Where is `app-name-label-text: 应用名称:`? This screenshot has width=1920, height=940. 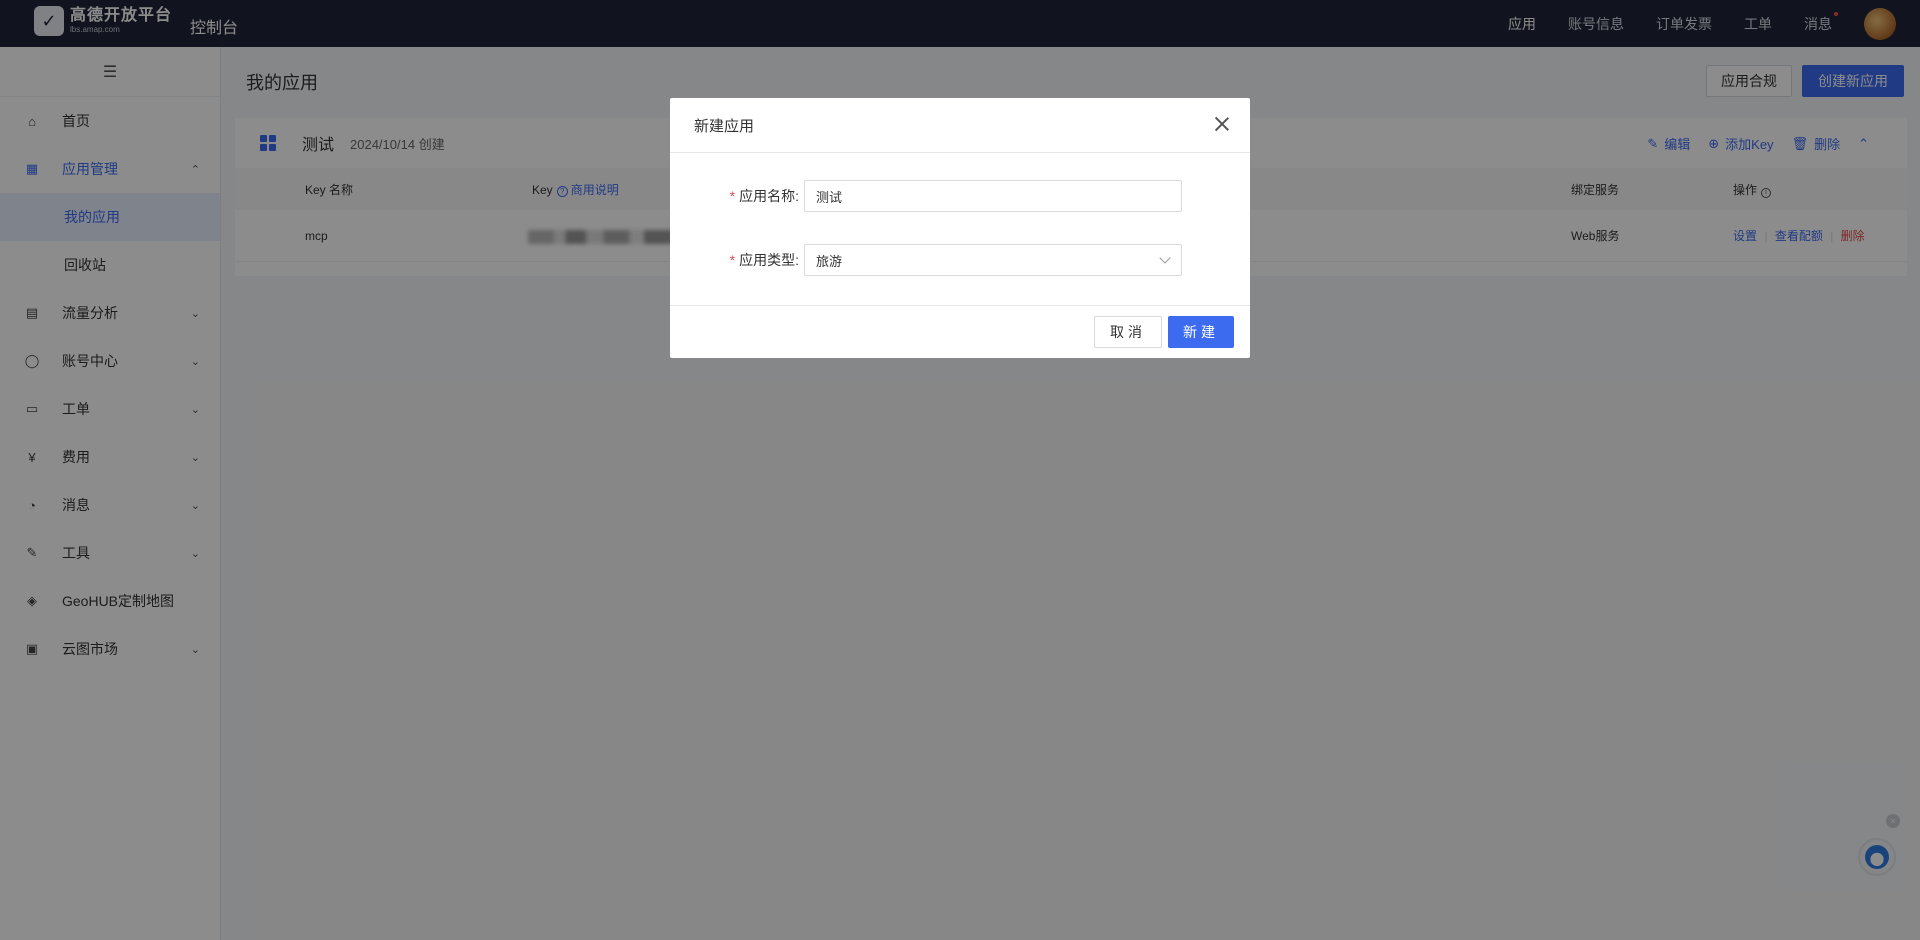 app-name-label-text: 应用名称: is located at coordinates (769, 196).